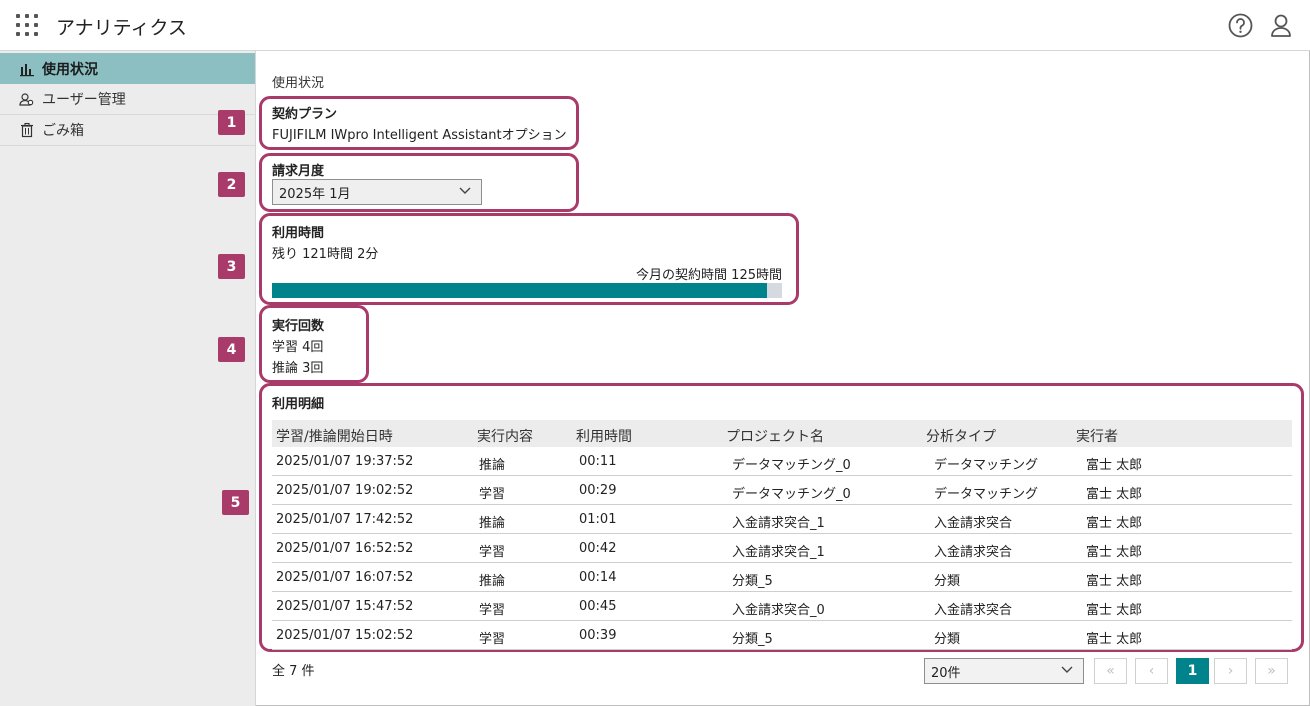 Image resolution: width=1310 pixels, height=706 pixels. Describe the element at coordinates (70, 69) in the screenshot. I see `sidebar-item-label: 使用状況` at that location.